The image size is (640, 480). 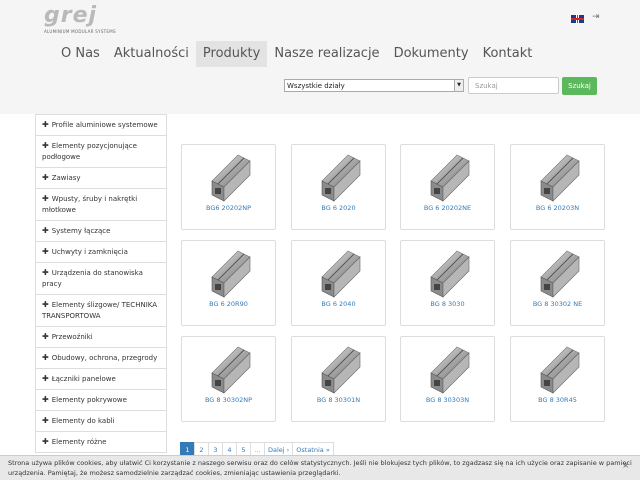 I want to click on sidebar-item: ✚ Elementy pozycjonujące podłogowe, so click(x=101, y=152).